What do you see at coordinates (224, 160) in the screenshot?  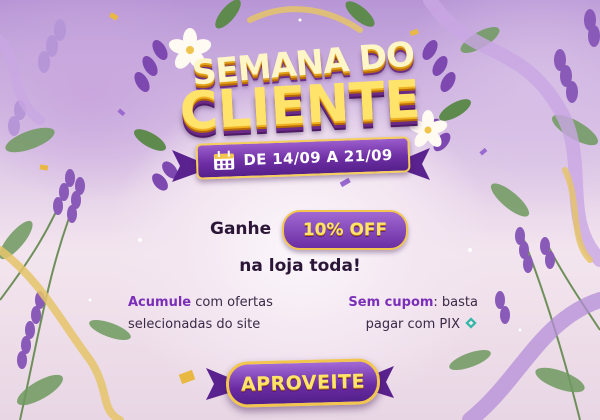 I see `calendar-icon` at bounding box center [224, 160].